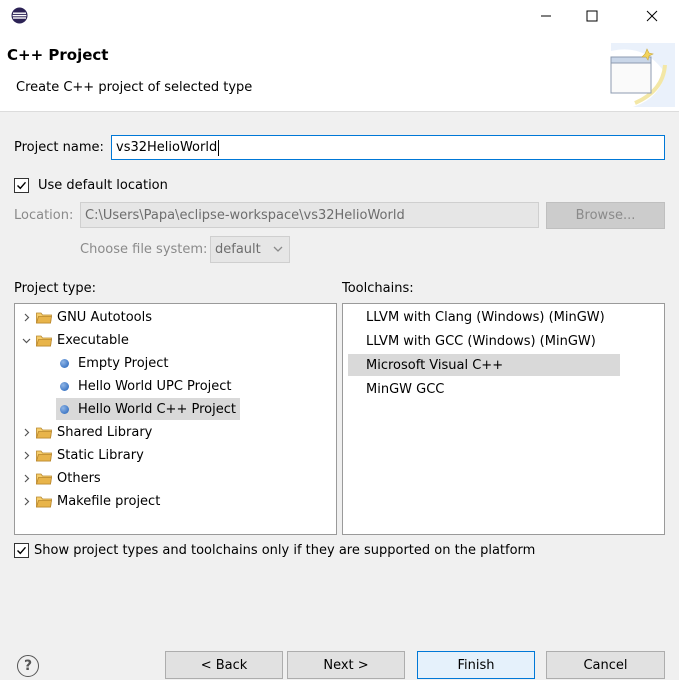  I want to click on toolchain-item-label: MinGW GCC, so click(405, 389).